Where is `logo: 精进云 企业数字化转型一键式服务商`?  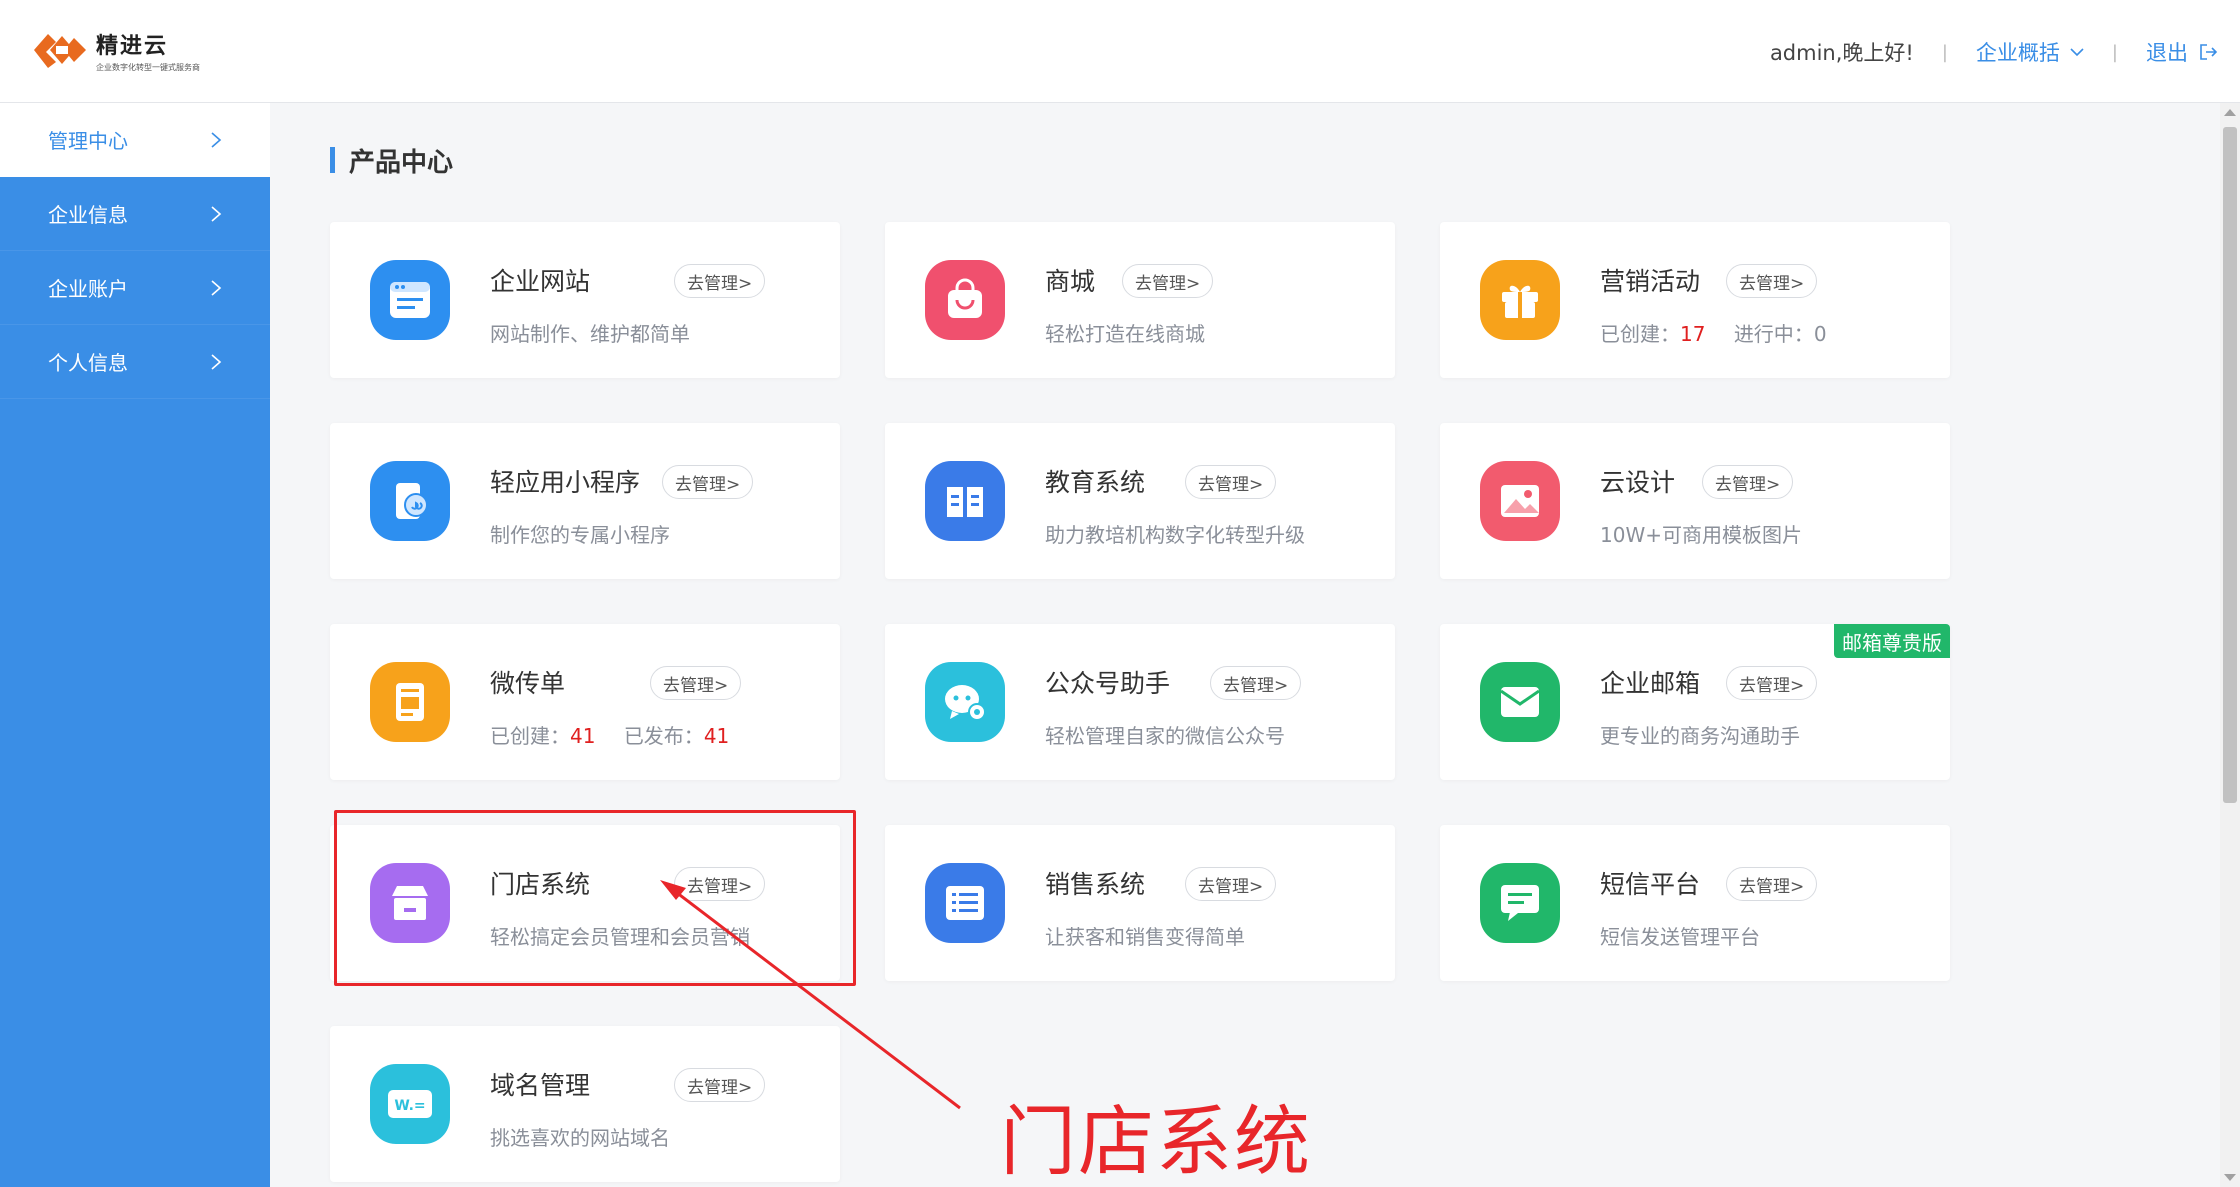 logo: 精进云 企业数字化转型一键式服务商 is located at coordinates (117, 50).